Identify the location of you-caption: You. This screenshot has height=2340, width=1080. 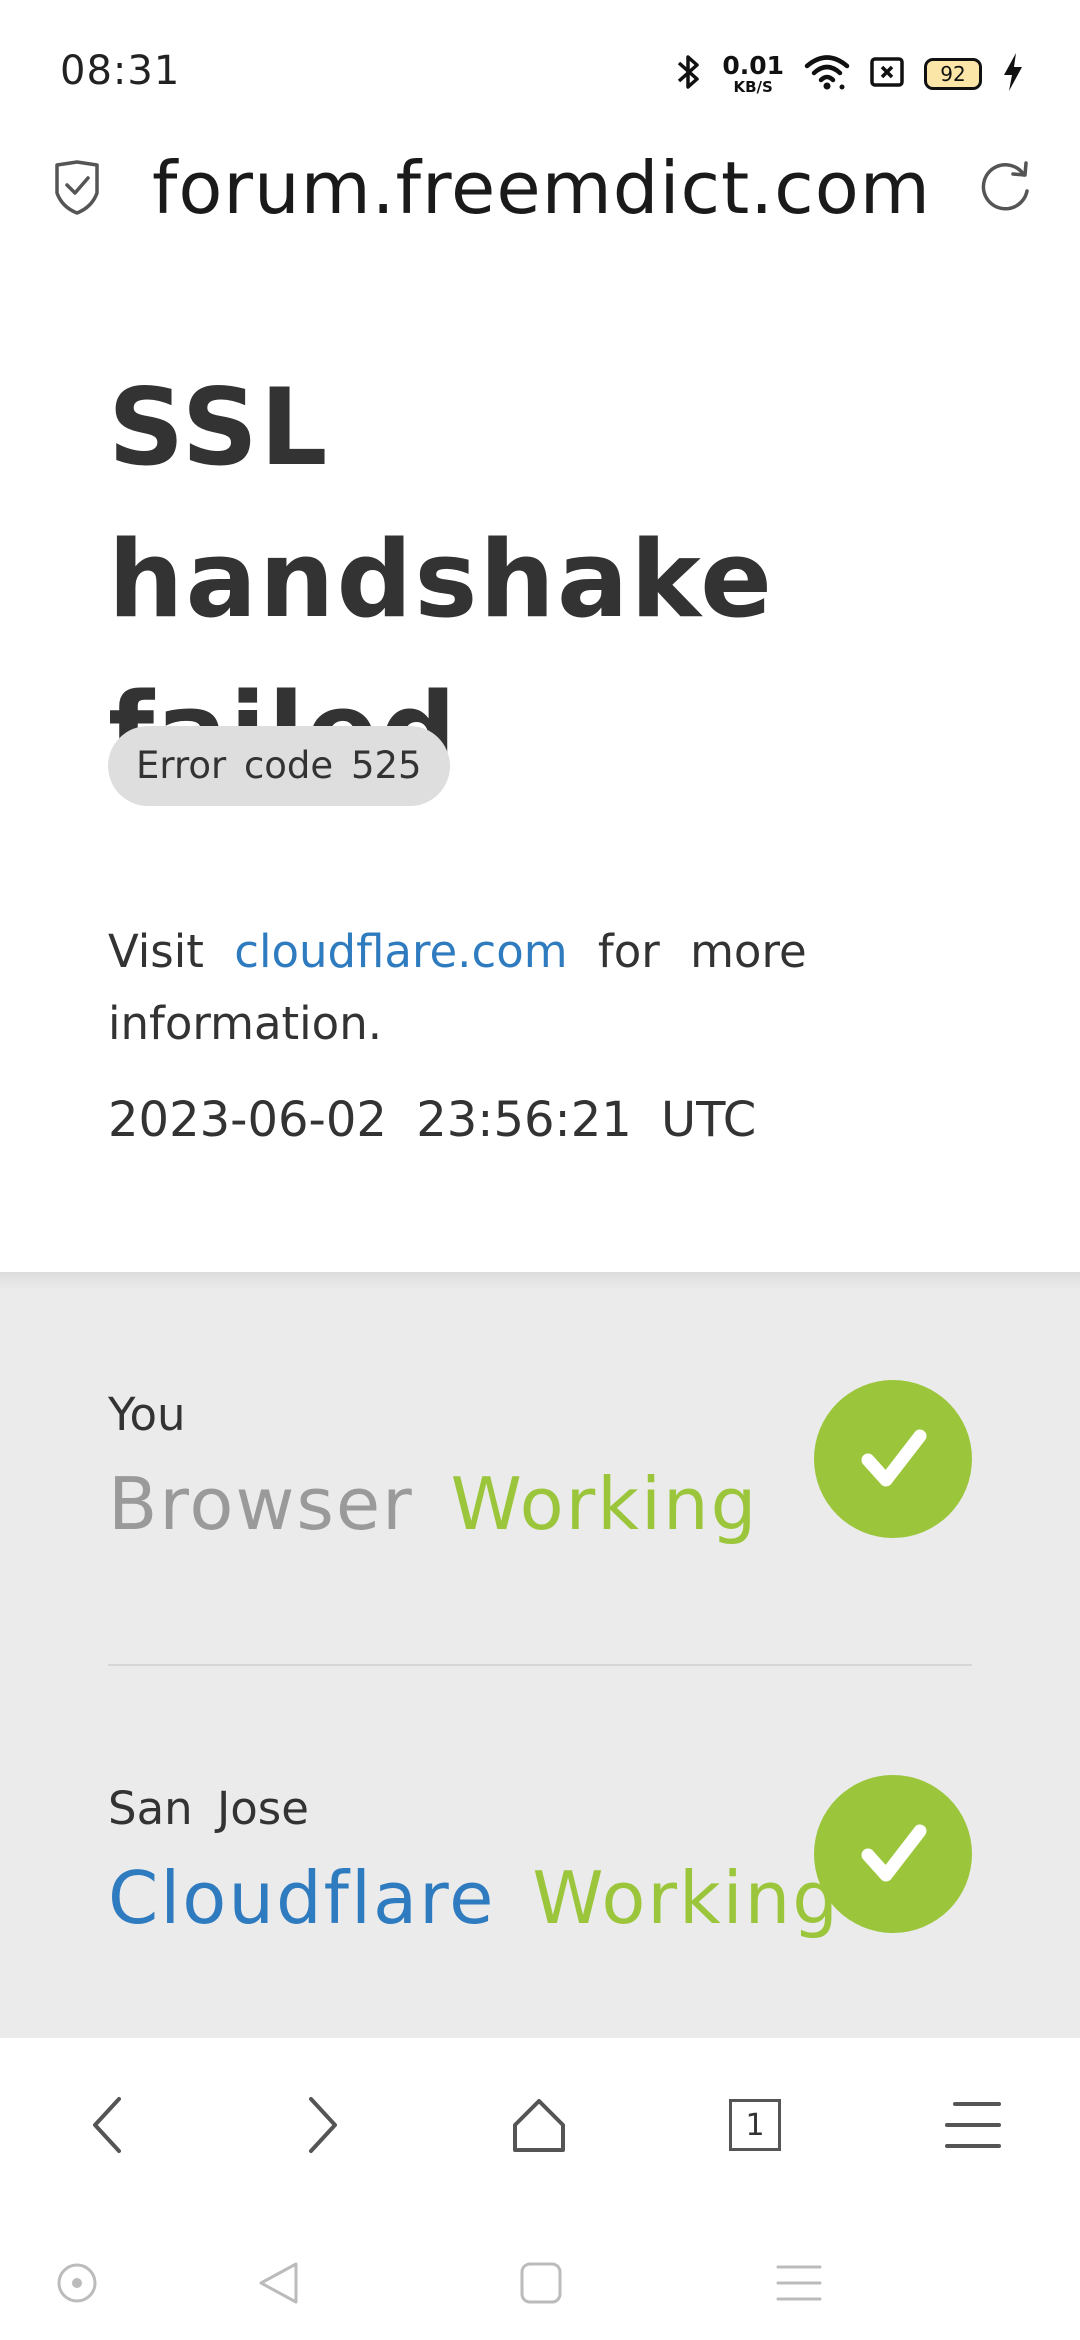
(147, 1414).